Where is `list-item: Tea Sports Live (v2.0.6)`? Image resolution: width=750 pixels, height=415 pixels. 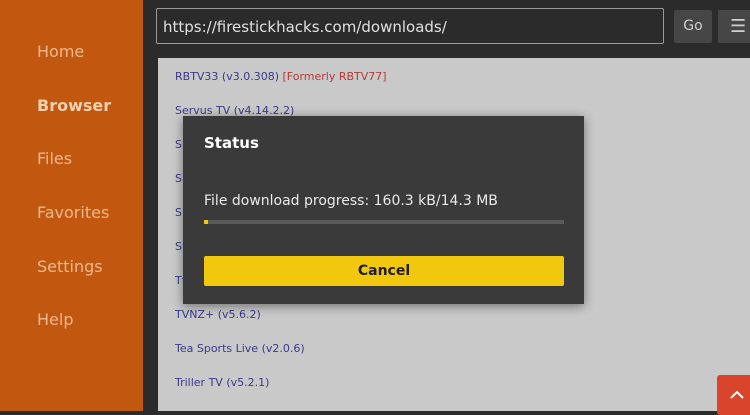 list-item: Tea Sports Live (v2.0.6) is located at coordinates (240, 348).